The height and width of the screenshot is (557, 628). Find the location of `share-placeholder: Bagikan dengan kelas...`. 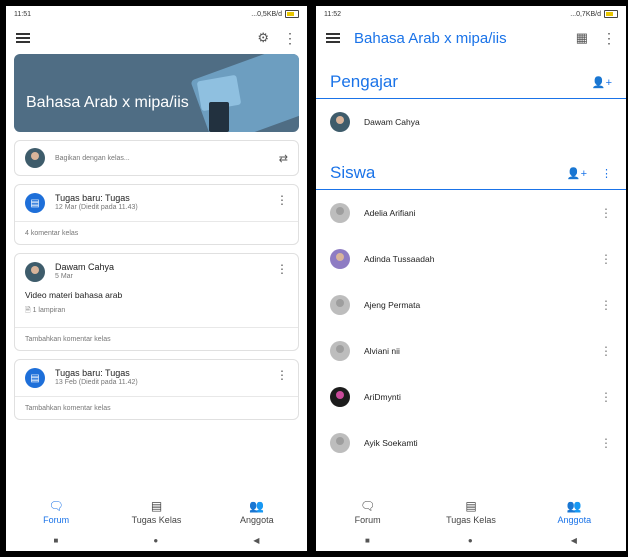

share-placeholder: Bagikan dengan kelas... is located at coordinates (92, 158).